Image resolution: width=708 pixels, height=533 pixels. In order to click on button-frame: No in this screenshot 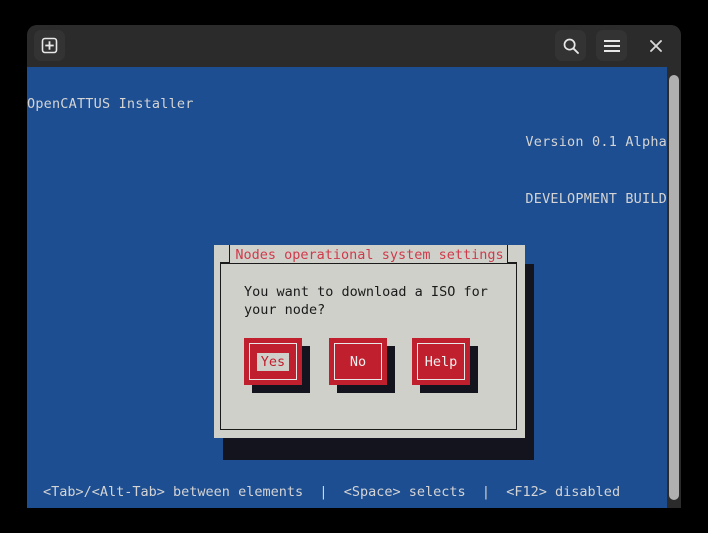, I will do `click(358, 361)`.